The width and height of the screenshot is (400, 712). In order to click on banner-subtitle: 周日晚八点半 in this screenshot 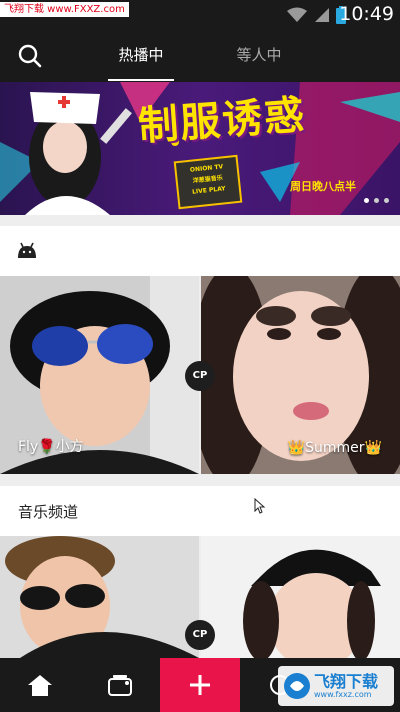, I will do `click(323, 186)`.